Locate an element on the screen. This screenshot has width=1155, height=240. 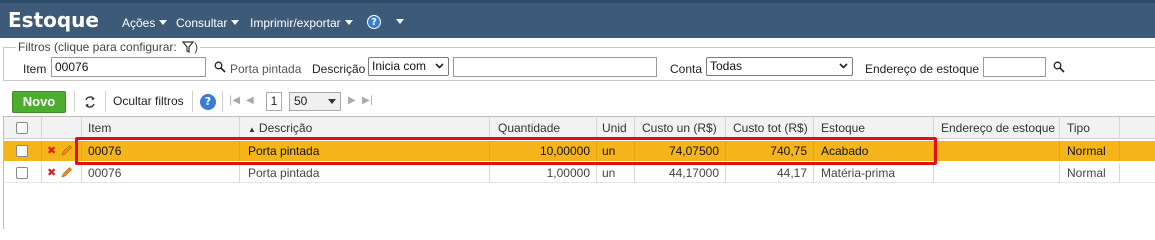
select-all-cell is located at coordinates (23, 128).